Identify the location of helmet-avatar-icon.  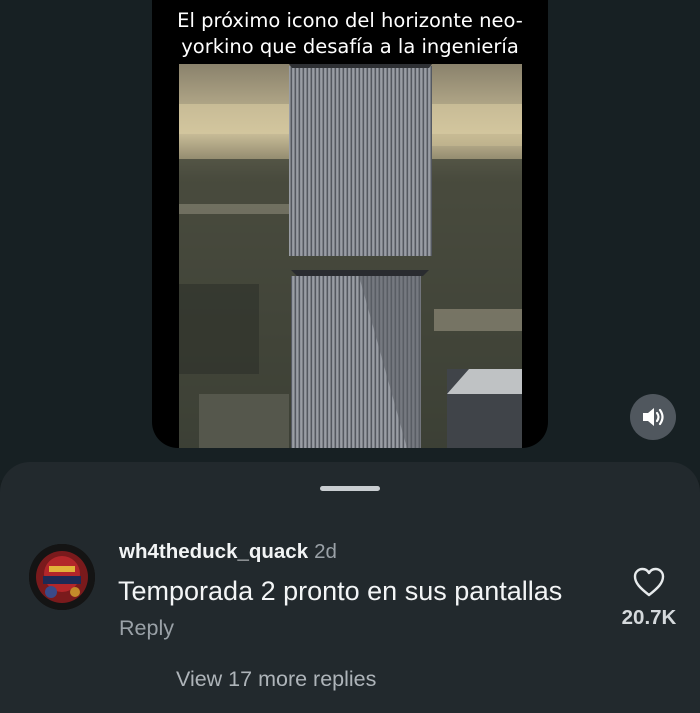
(62, 577).